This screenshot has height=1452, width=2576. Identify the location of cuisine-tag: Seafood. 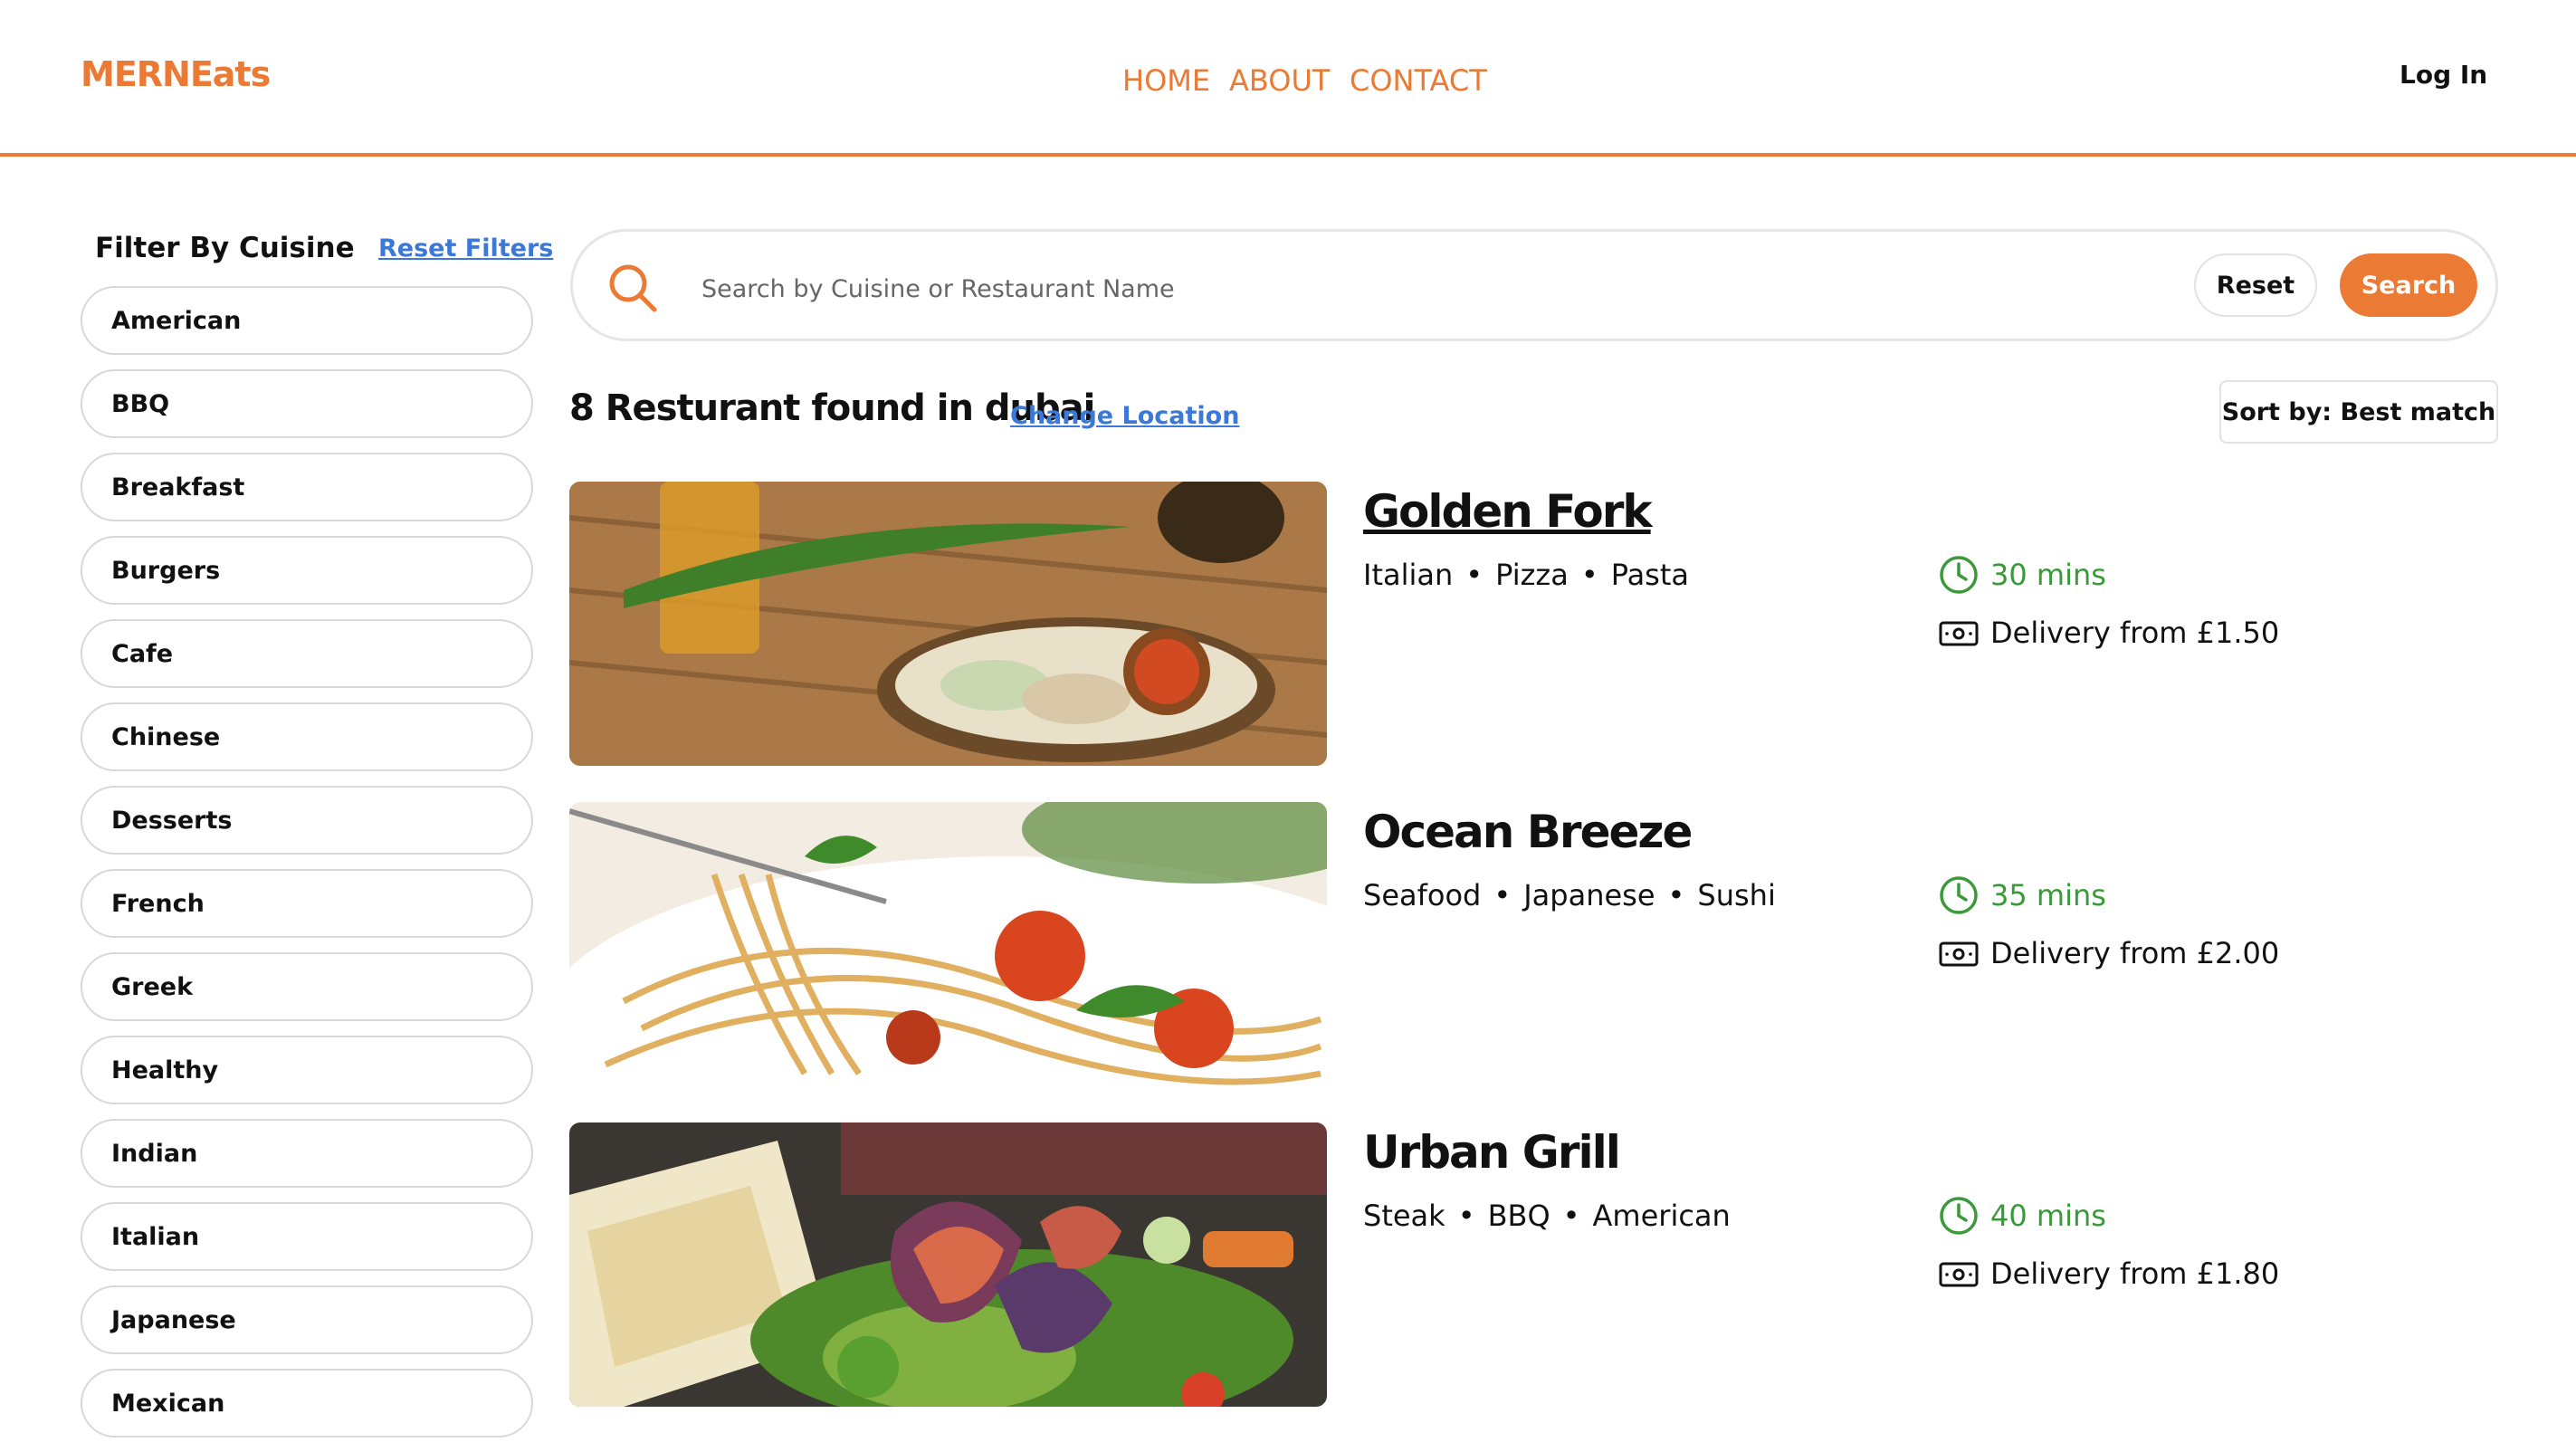
(1423, 895).